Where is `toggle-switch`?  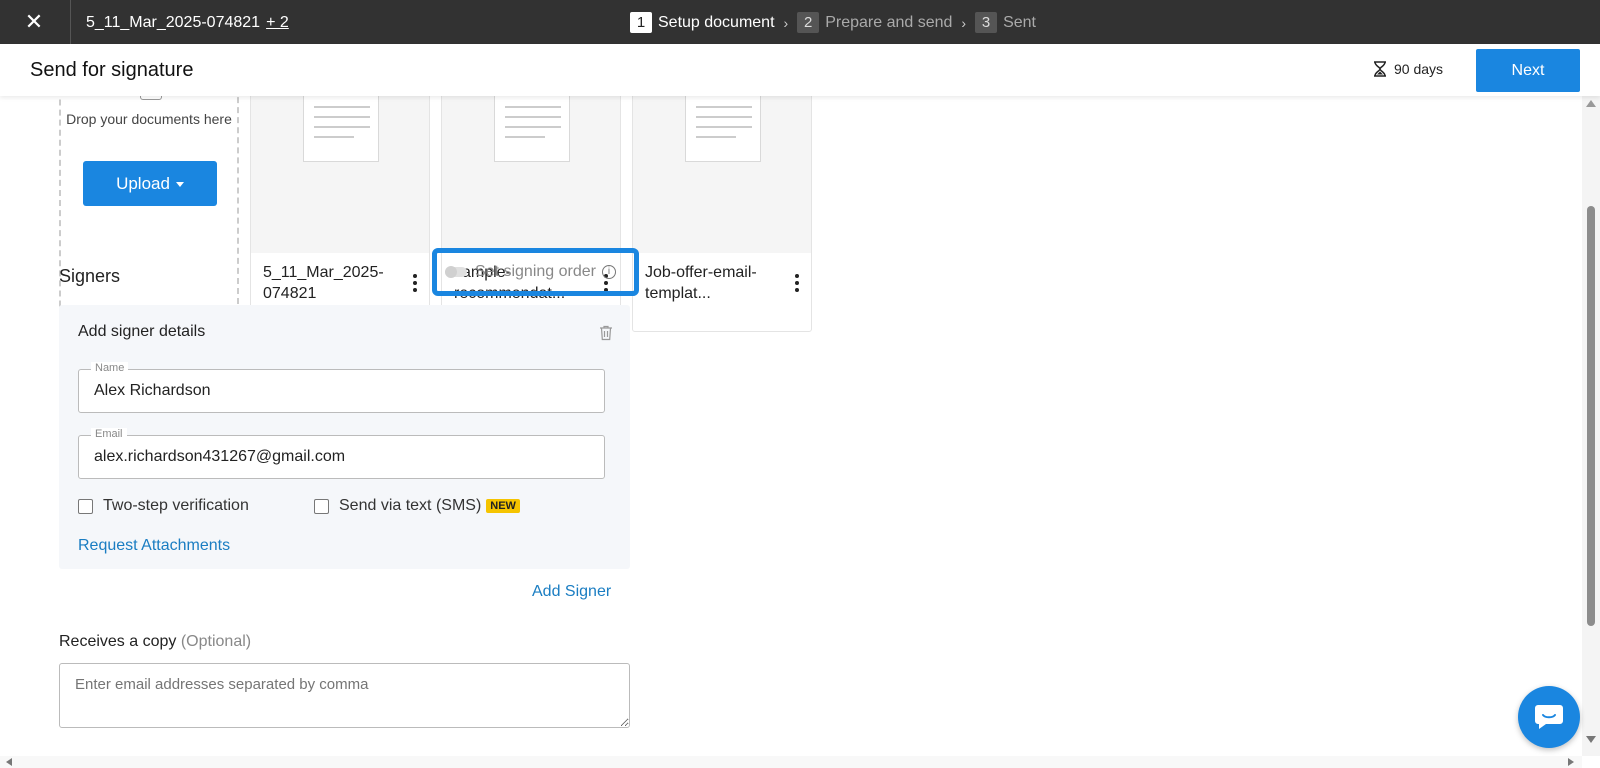 toggle-switch is located at coordinates (456, 272).